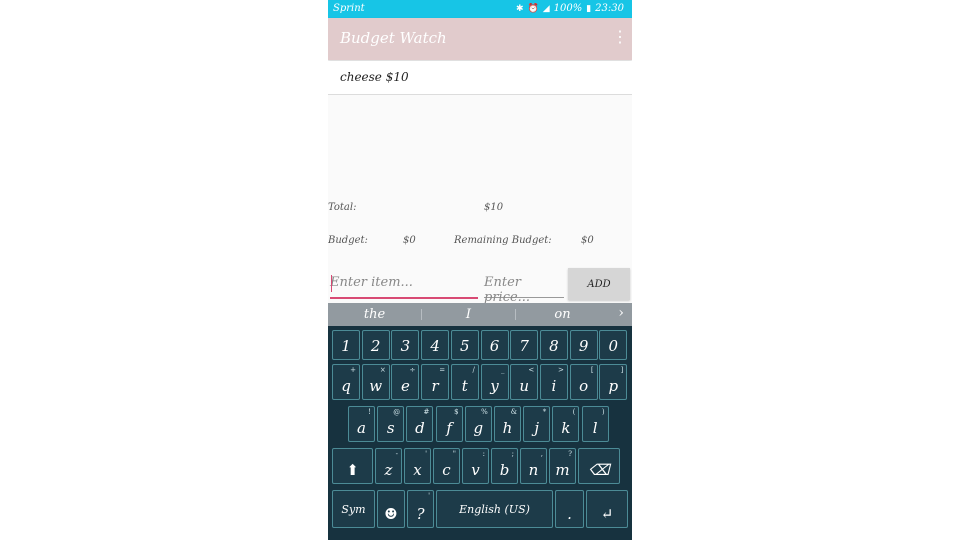  I want to click on carrier-label: Sprint, so click(349, 8).